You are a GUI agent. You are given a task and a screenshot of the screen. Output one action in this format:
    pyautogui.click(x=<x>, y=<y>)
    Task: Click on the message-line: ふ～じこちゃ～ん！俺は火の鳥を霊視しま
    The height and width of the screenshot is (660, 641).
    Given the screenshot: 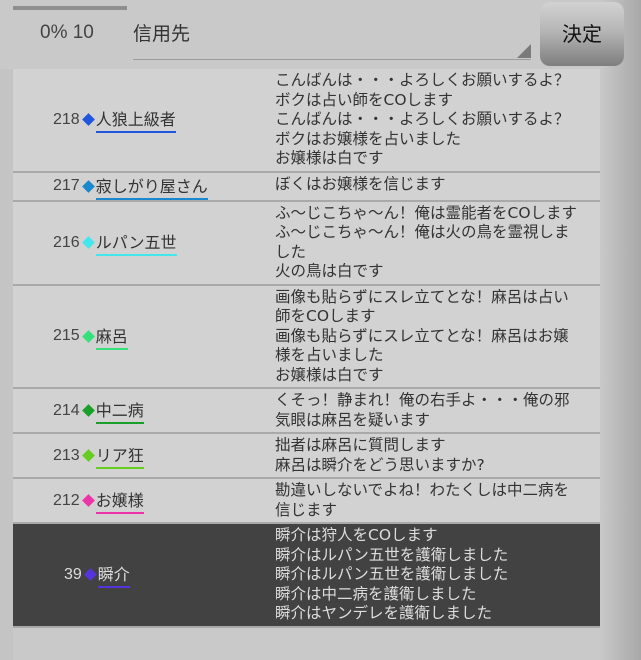 What is the action you would take?
    pyautogui.click(x=422, y=232)
    